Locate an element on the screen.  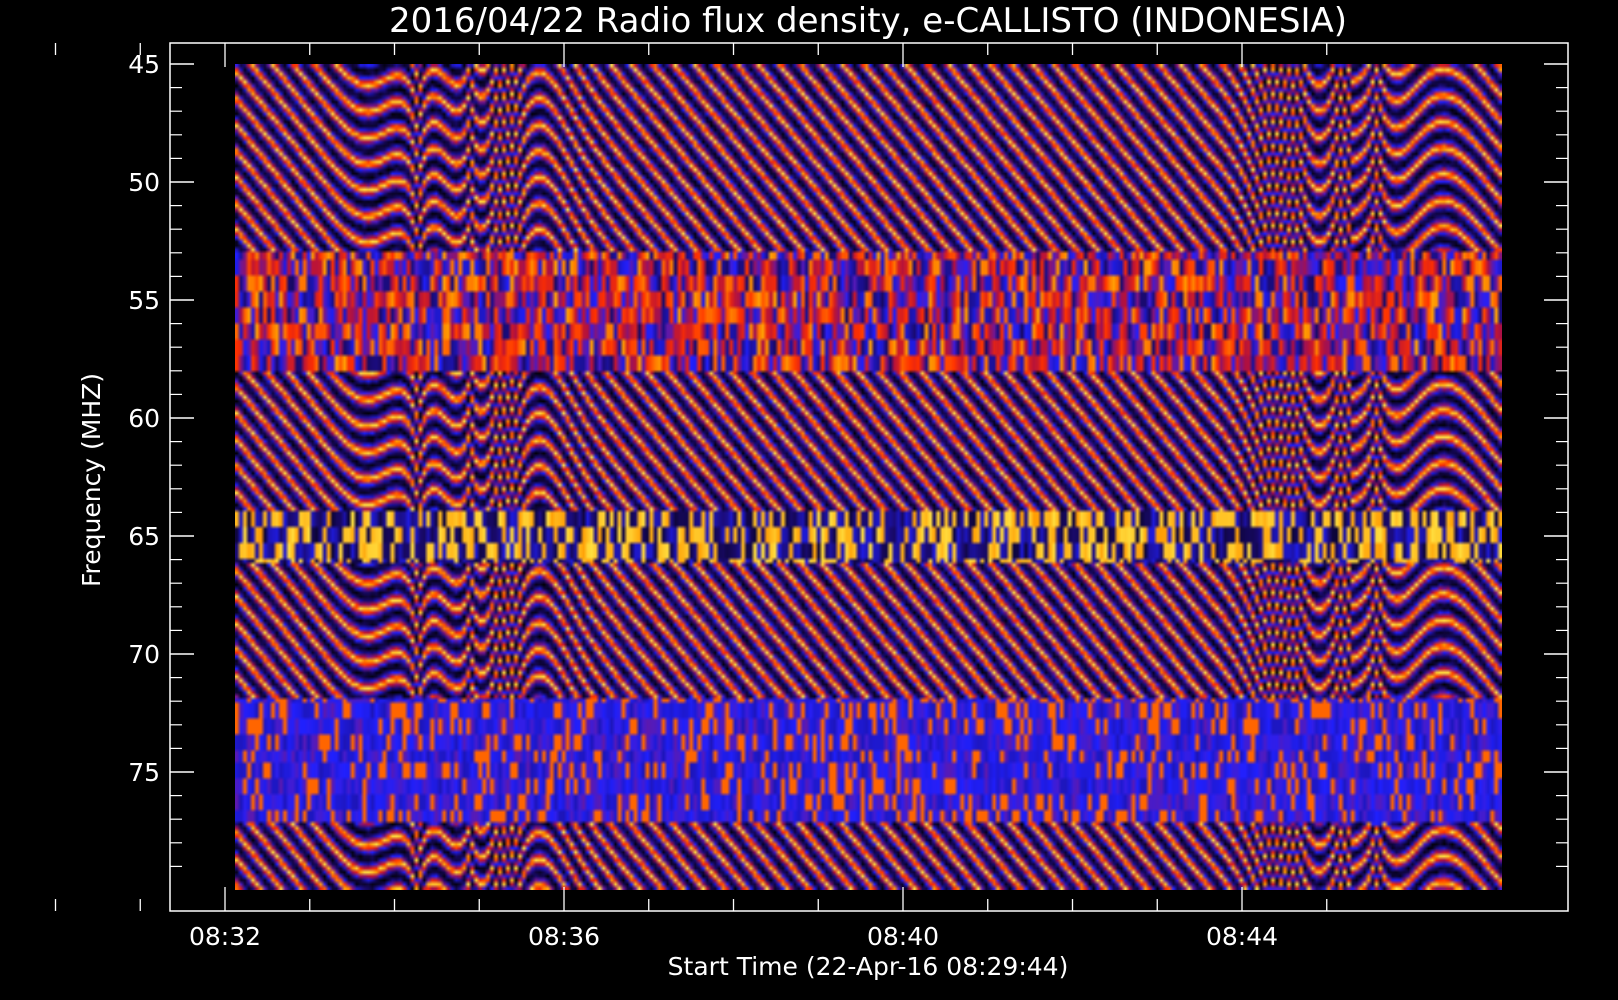
y-tick-label: 55 is located at coordinates (144, 300).